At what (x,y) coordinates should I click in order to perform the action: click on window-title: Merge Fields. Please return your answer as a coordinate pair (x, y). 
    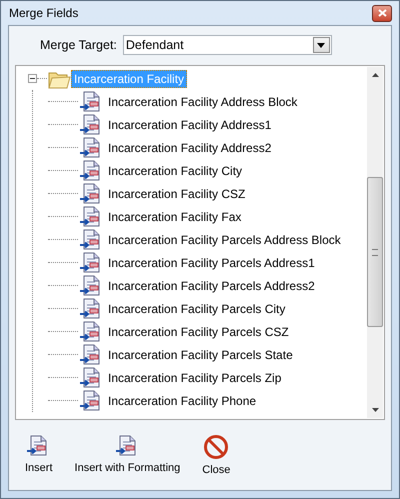
    Looking at the image, I should click on (43, 13).